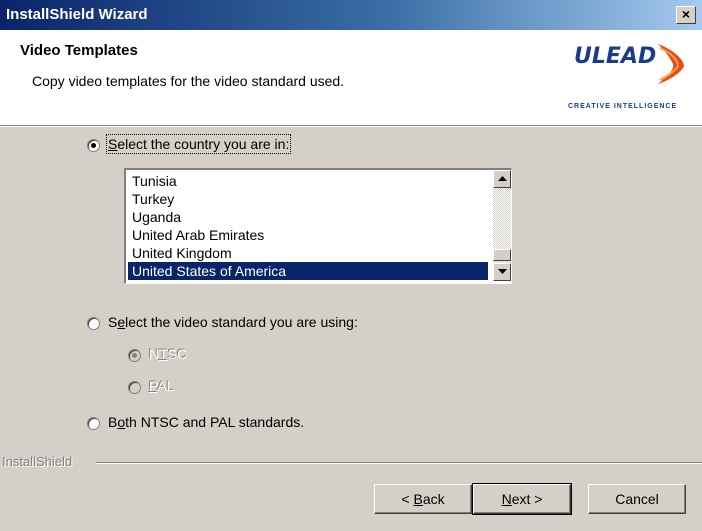  What do you see at coordinates (93, 423) in the screenshot?
I see `both-radio` at bounding box center [93, 423].